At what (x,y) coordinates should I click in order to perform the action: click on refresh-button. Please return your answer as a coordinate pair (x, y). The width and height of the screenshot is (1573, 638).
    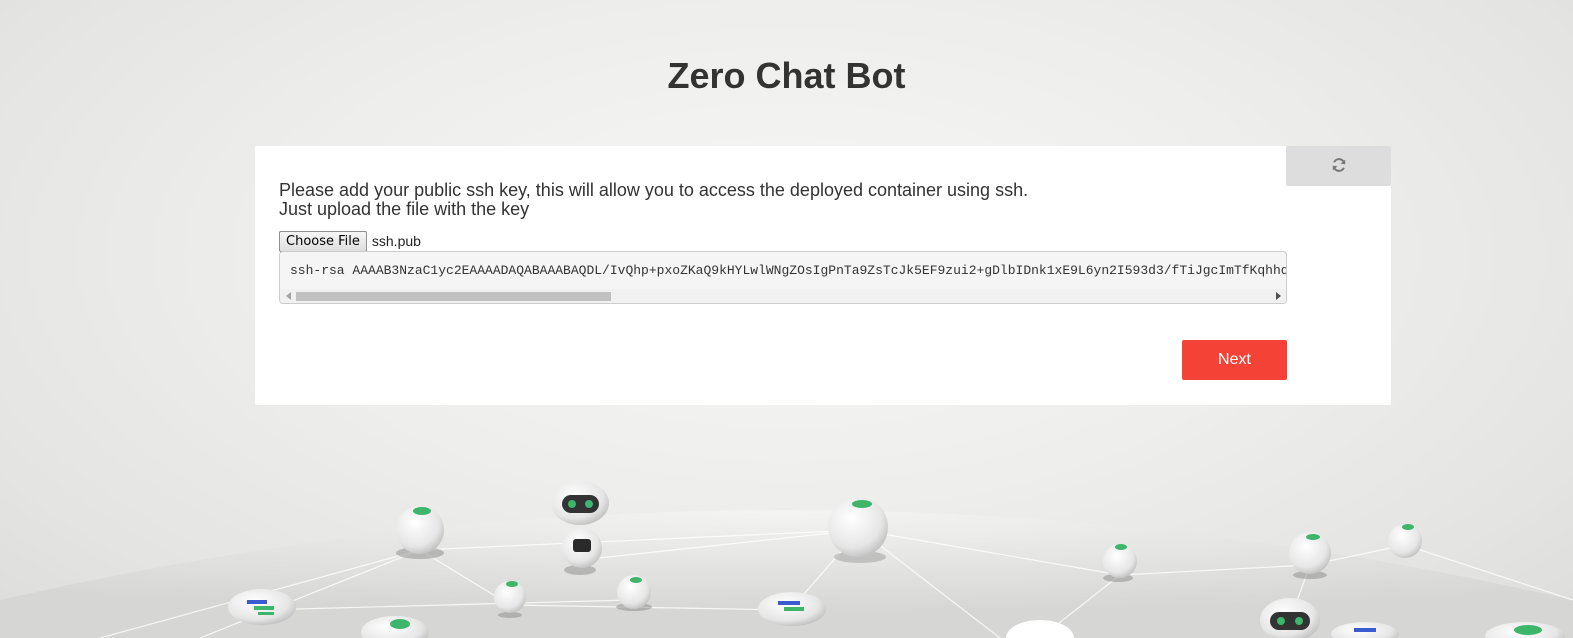
    Looking at the image, I should click on (1338, 166).